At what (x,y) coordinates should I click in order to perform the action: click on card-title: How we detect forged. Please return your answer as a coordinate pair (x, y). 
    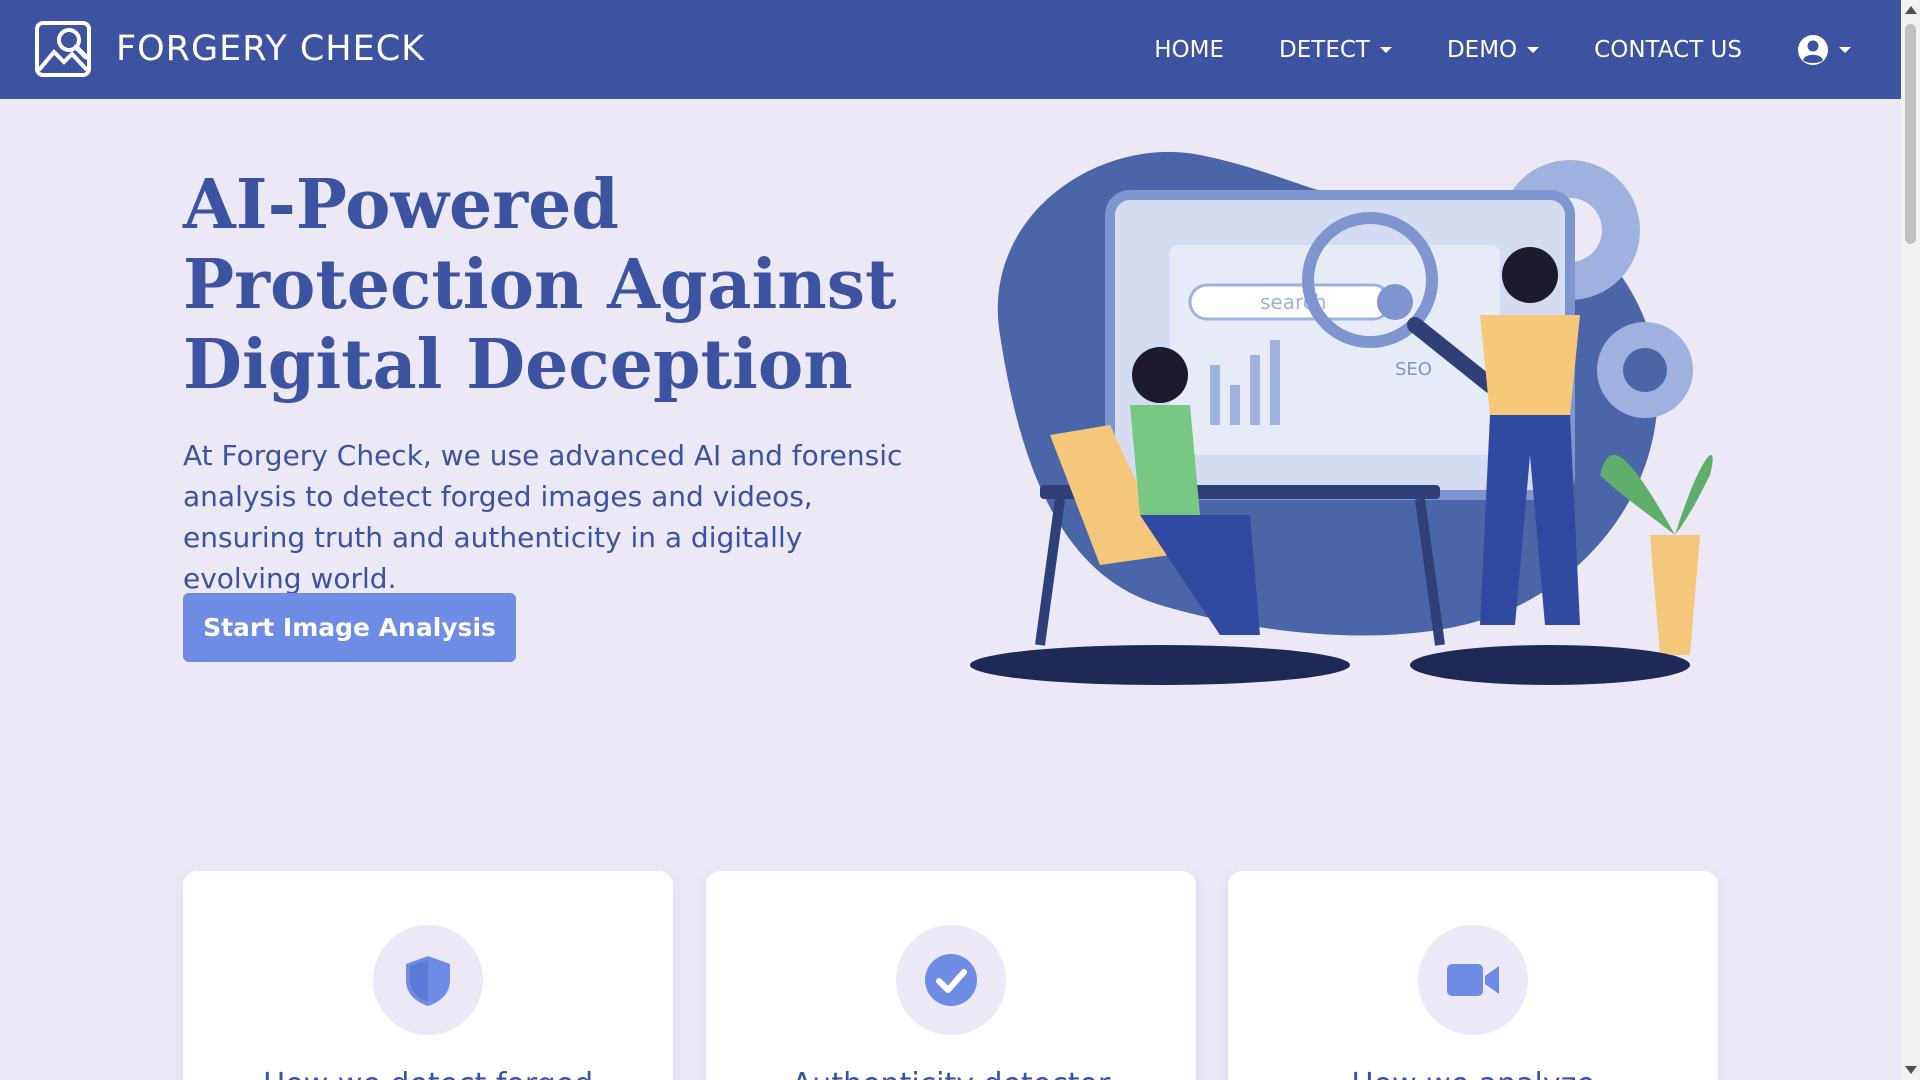
    Looking at the image, I should click on (428, 1073).